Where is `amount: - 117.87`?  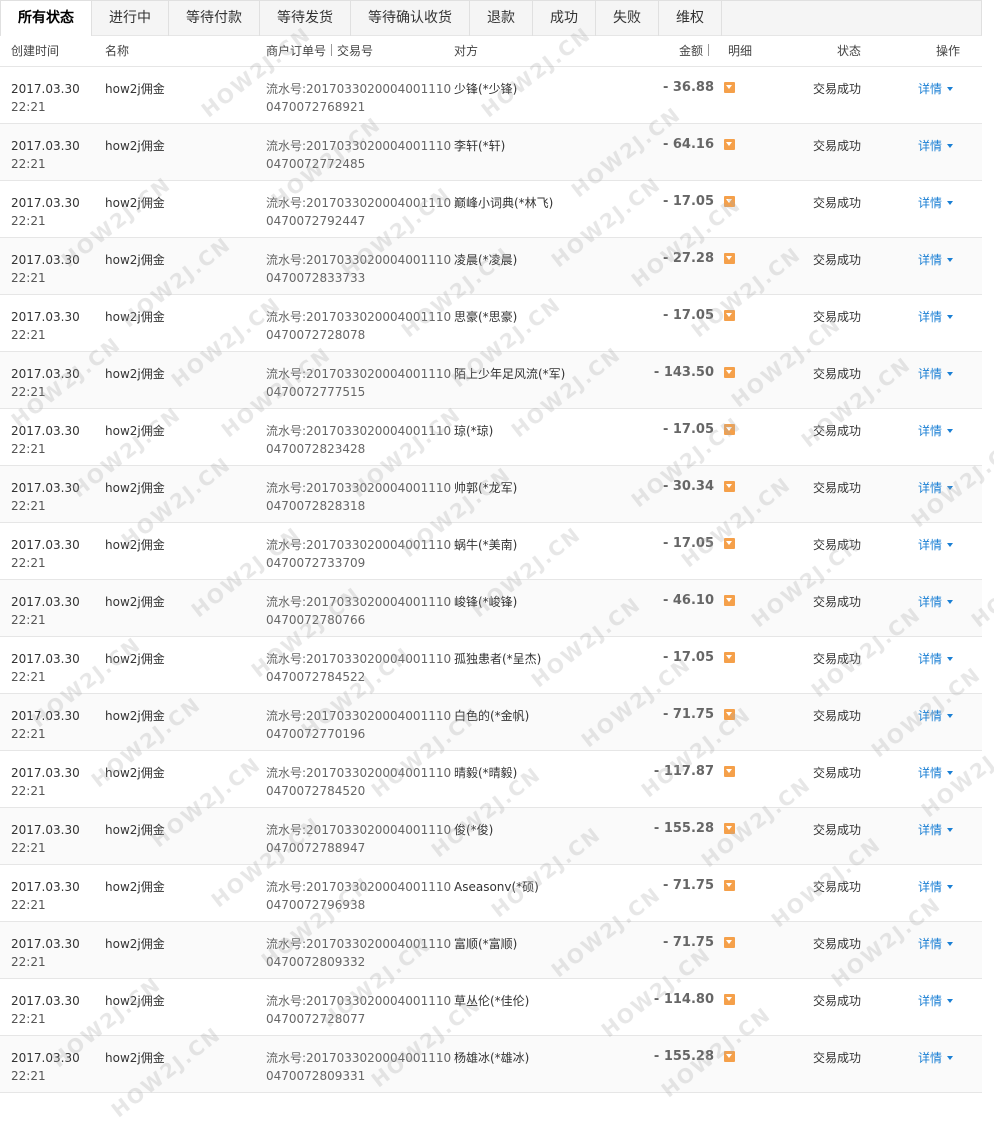 amount: - 117.87 is located at coordinates (683, 771).